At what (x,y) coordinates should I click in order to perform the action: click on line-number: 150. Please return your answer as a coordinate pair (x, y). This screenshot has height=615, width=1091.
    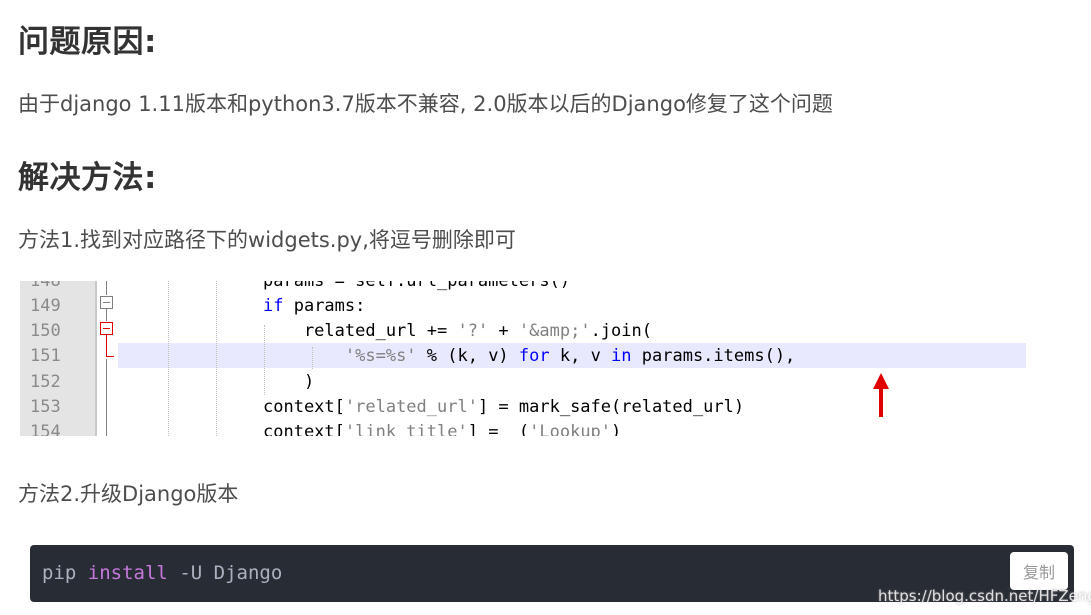
    Looking at the image, I should click on (45, 331).